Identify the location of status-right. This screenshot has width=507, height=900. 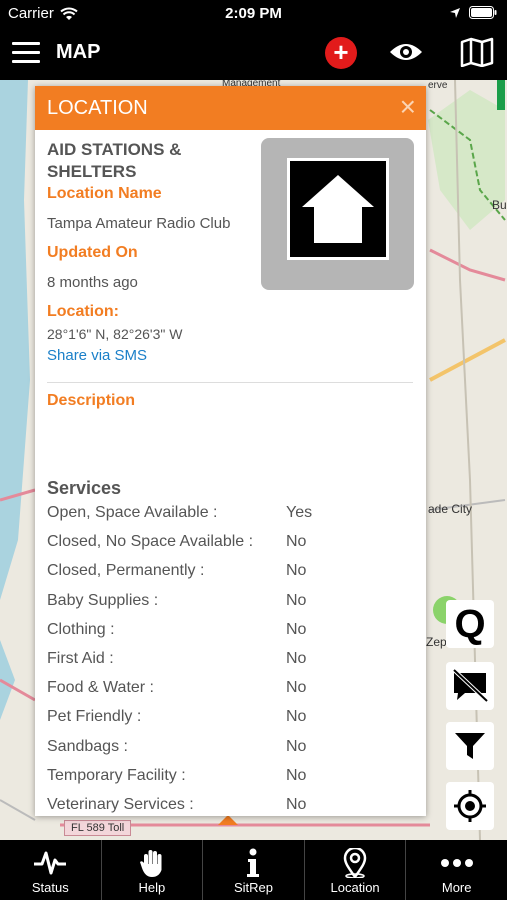
(473, 12).